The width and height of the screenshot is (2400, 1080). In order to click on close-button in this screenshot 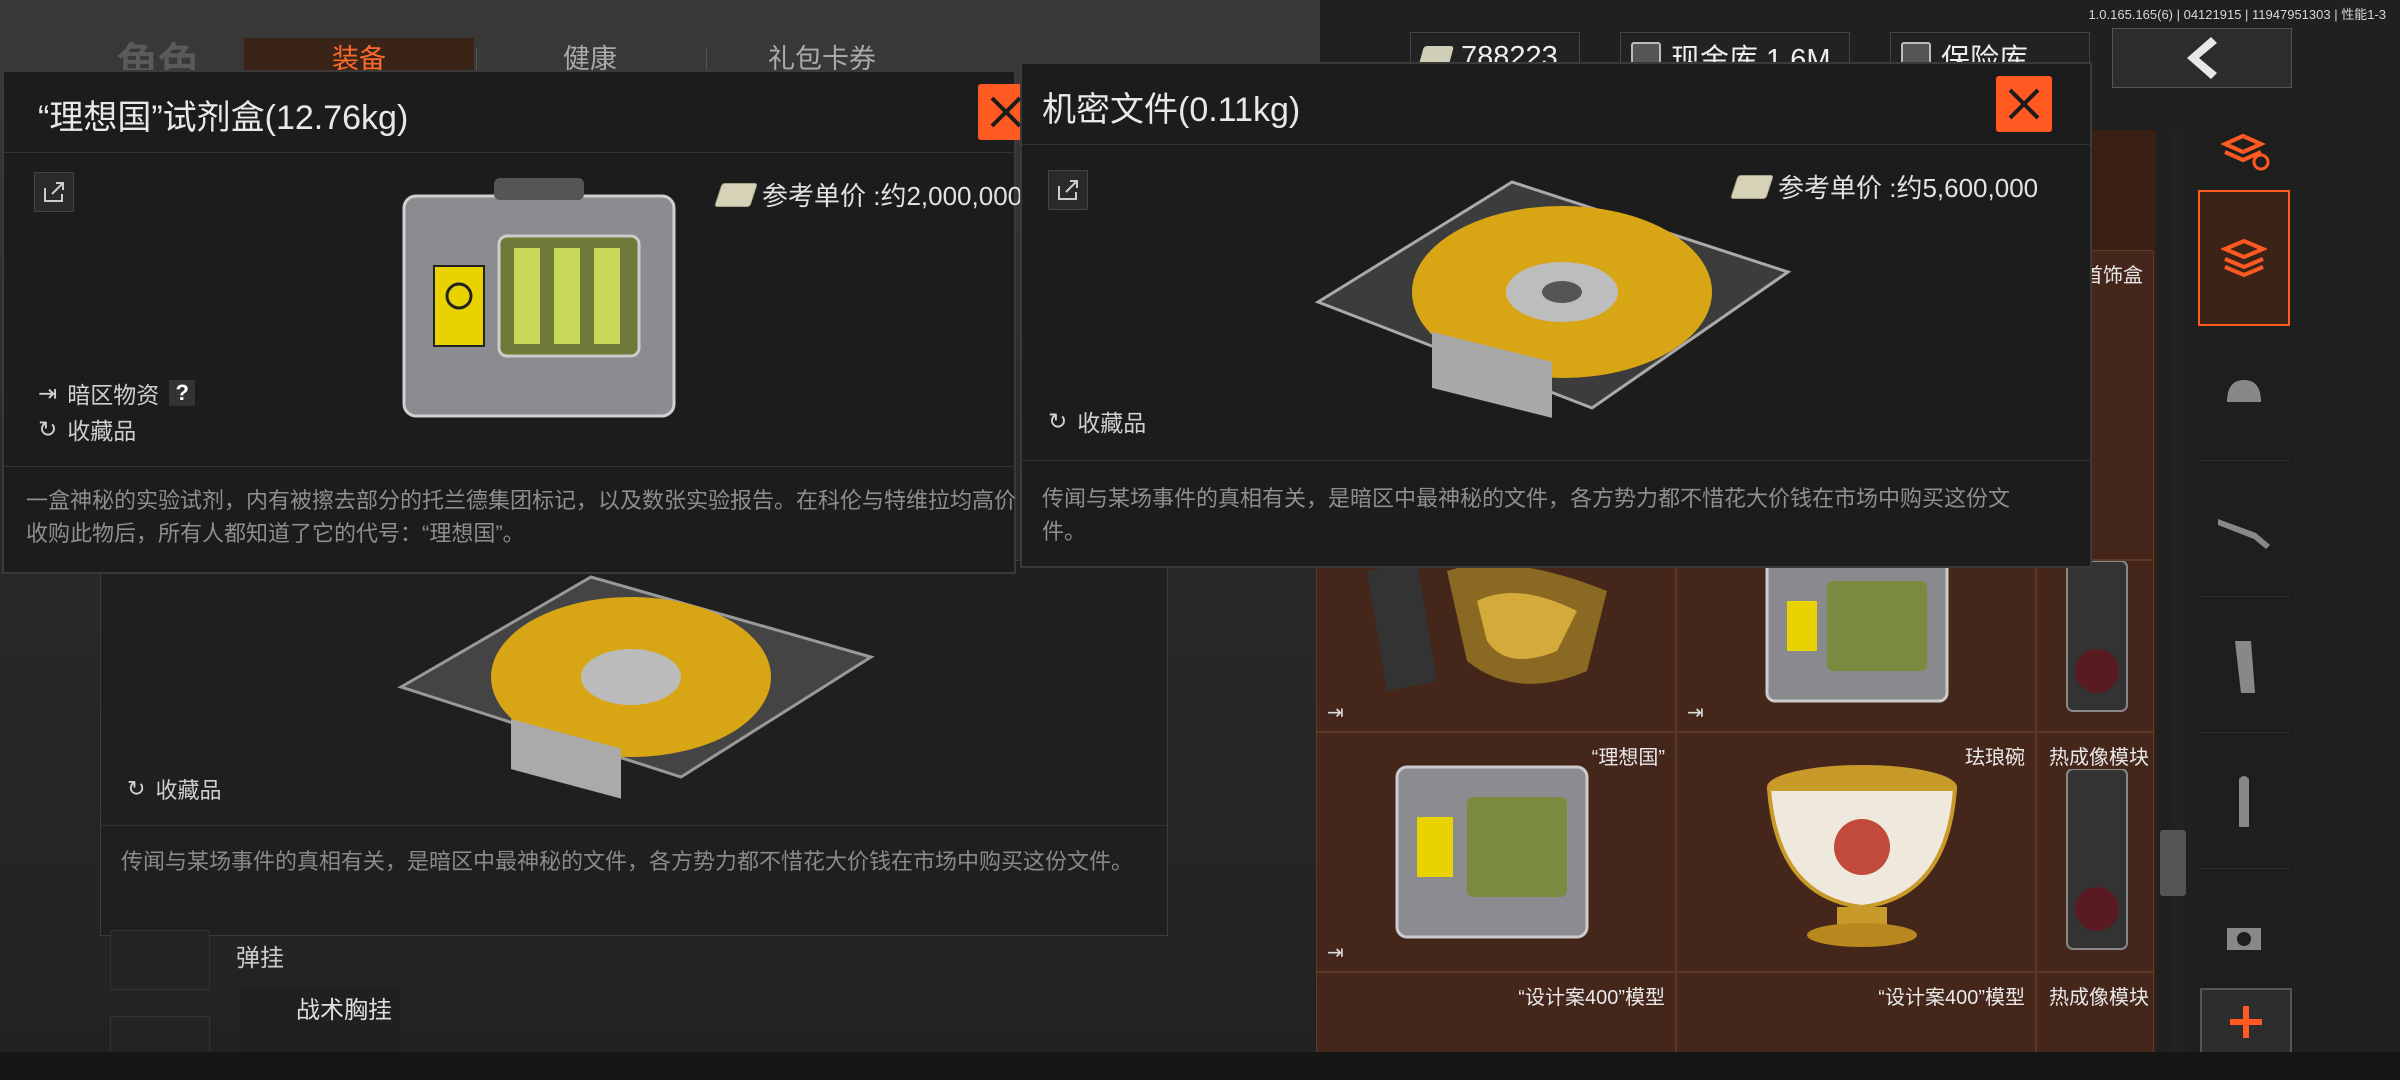, I will do `click(2024, 104)`.